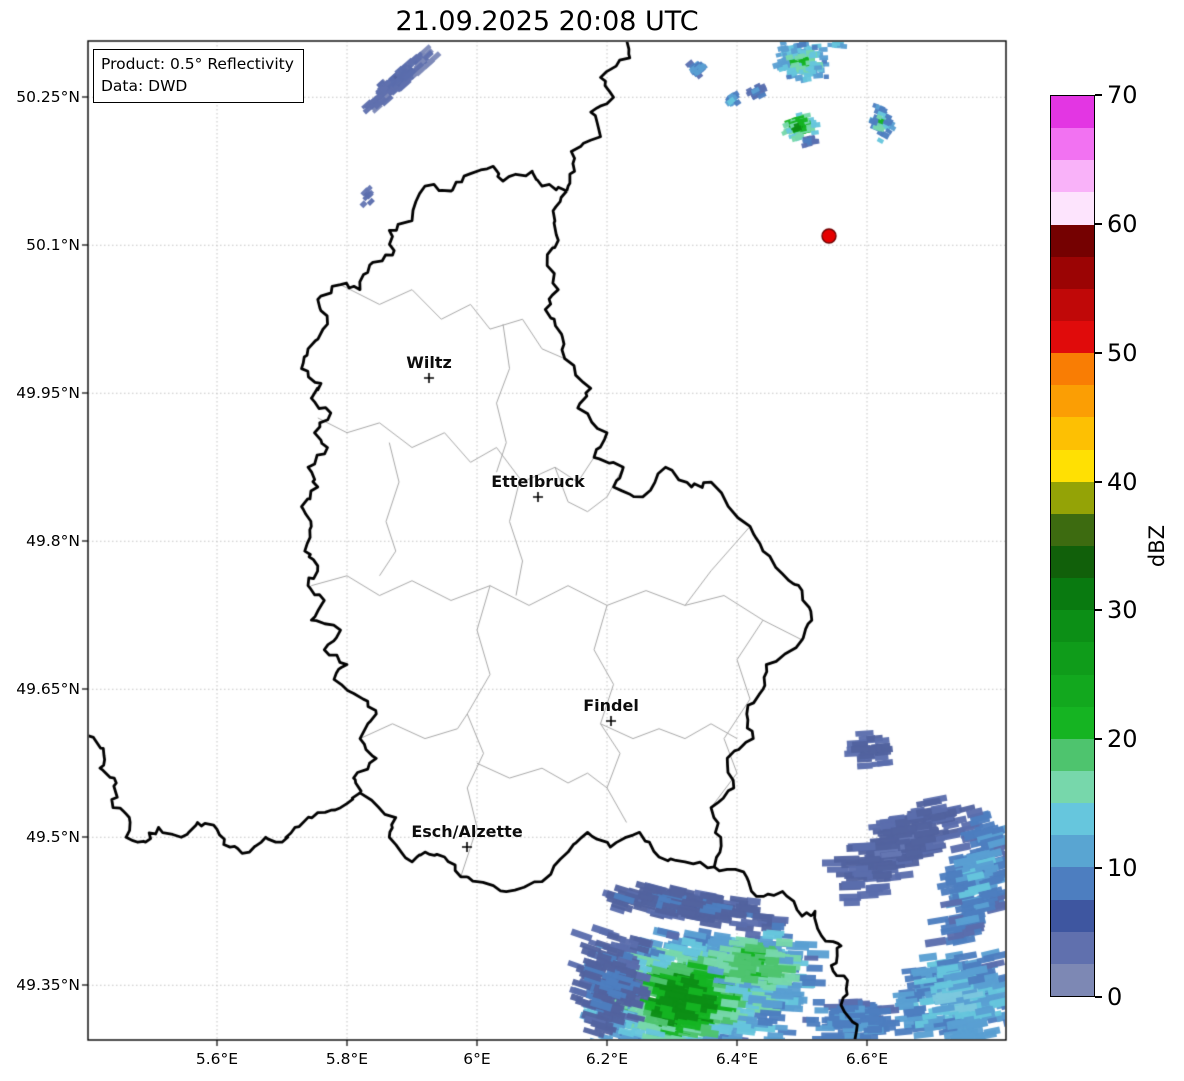 The width and height of the screenshot is (1184, 1081). What do you see at coordinates (607, 1059) in the screenshot?
I see `x-tick-label: 6.2°E` at bounding box center [607, 1059].